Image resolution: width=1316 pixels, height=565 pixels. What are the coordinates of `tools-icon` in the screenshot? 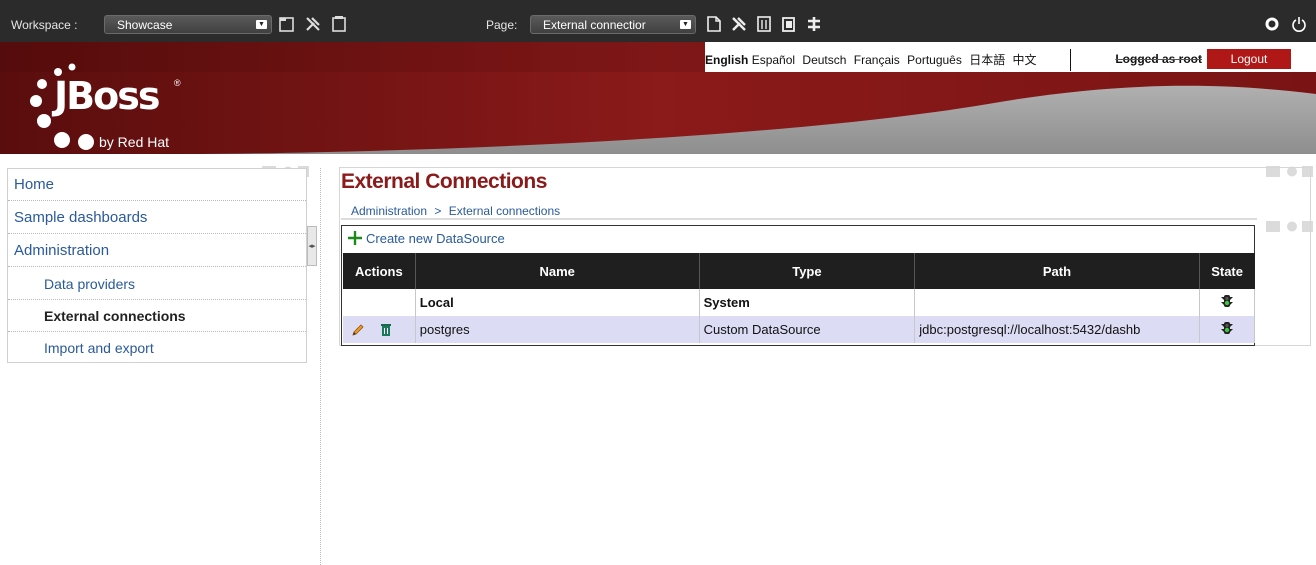 It's located at (314, 25).